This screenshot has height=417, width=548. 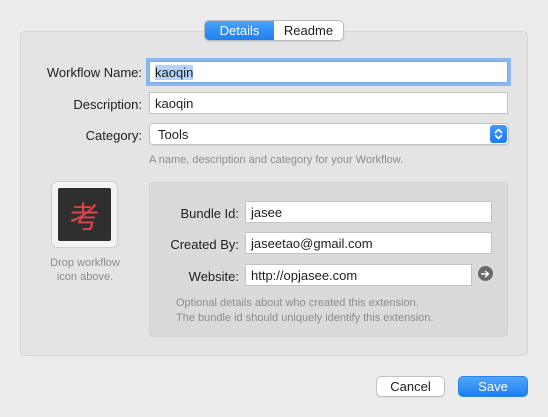 I want to click on workflow-icon: 考, so click(x=84, y=214).